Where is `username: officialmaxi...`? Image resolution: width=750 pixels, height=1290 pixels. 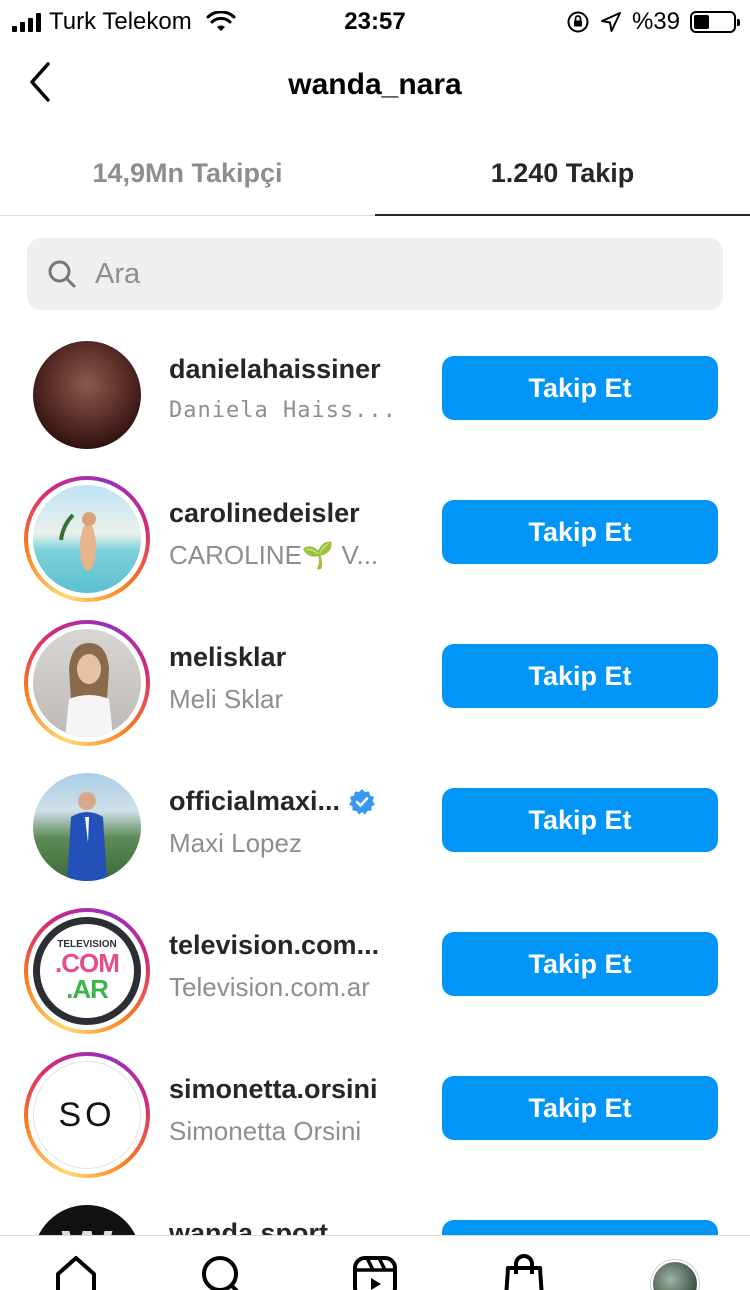
username: officialmaxi... is located at coordinates (254, 801).